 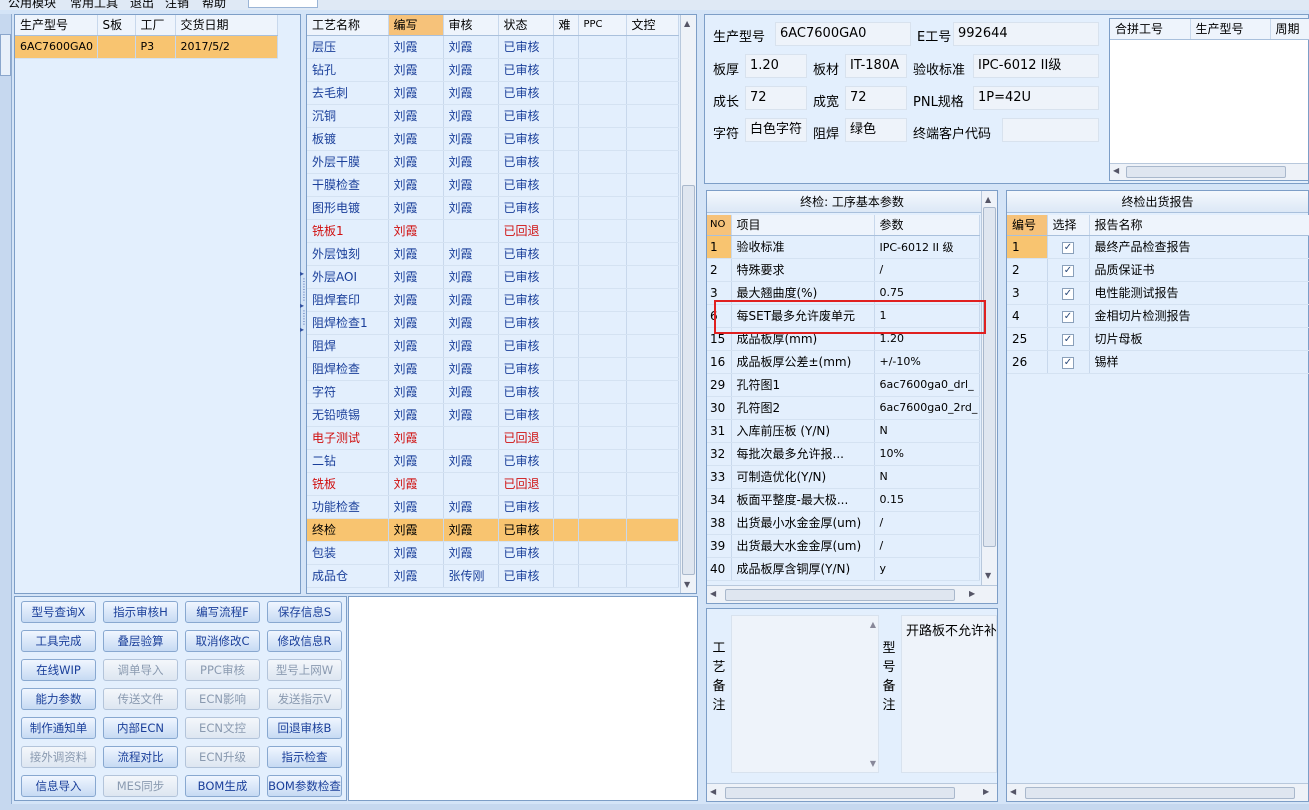 I want to click on table-row: 铣板 刘霞 已回退, so click(x=493, y=484).